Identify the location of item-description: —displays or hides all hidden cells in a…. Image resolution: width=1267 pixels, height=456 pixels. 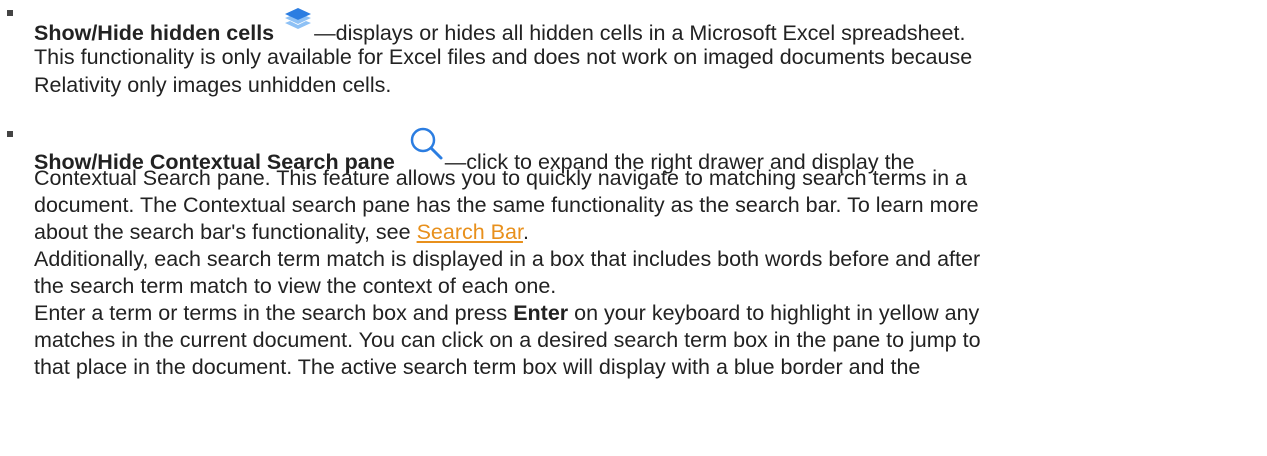
(640, 33).